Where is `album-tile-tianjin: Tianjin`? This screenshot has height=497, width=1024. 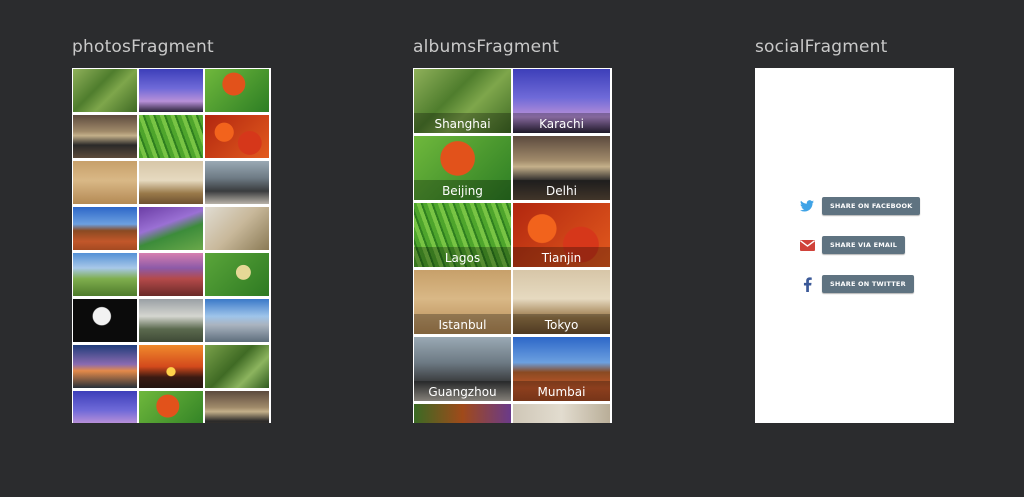
album-tile-tianjin: Tianjin is located at coordinates (561, 235).